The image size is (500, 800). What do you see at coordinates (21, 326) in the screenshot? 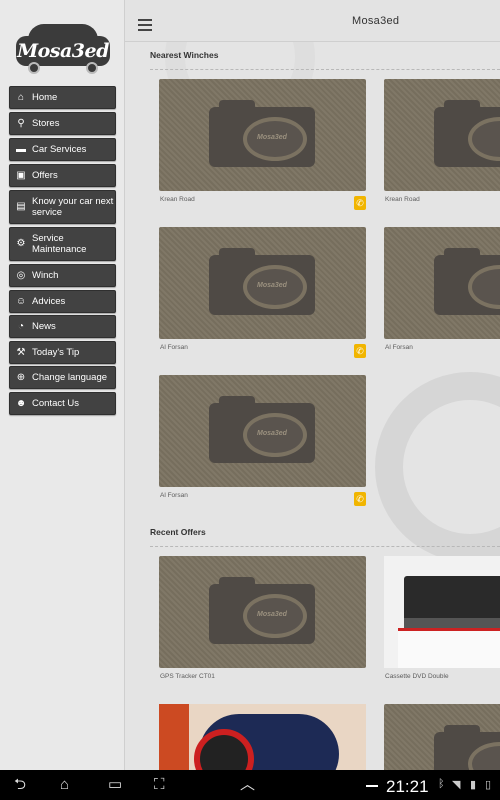
I see `rss-icon: ◔` at bounding box center [21, 326].